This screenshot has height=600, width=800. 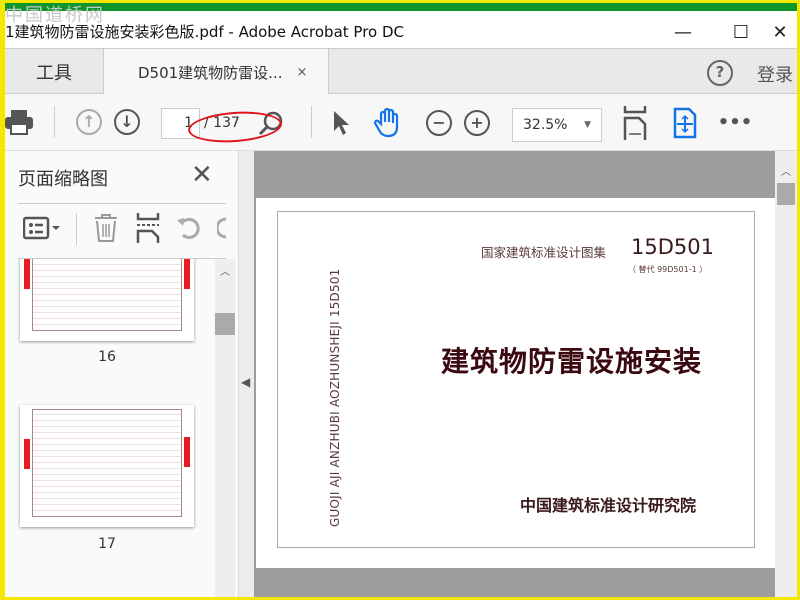 What do you see at coordinates (19, 122) in the screenshot?
I see `print-icon` at bounding box center [19, 122].